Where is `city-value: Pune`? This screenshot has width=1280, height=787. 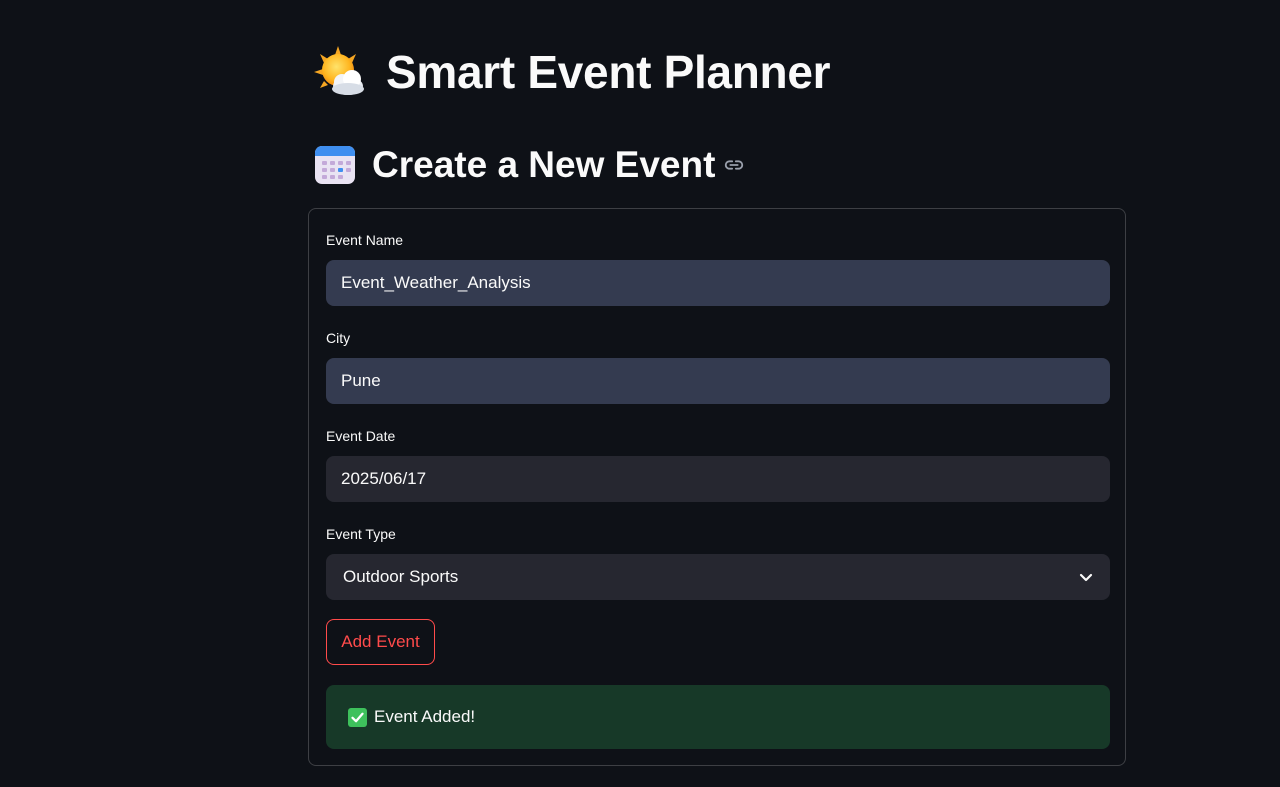
city-value: Pune is located at coordinates (361, 380).